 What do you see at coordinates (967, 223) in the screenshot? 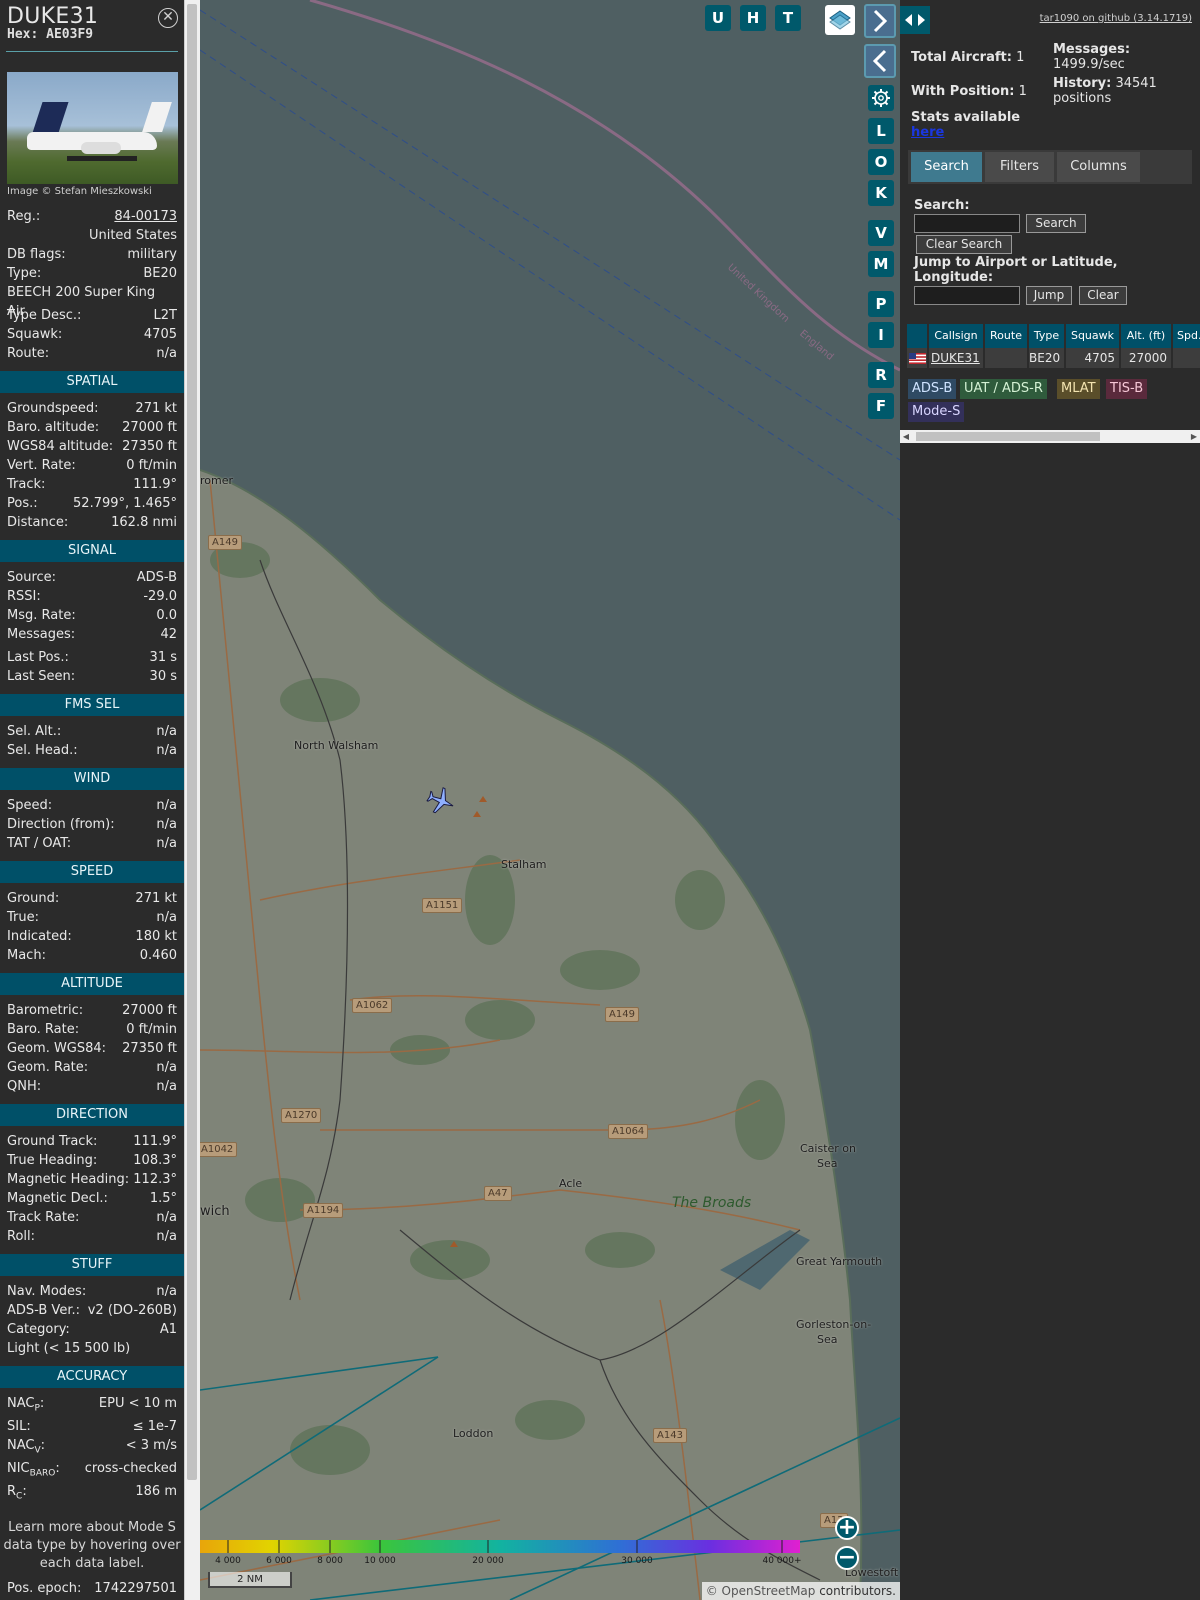
I see `search-input` at bounding box center [967, 223].